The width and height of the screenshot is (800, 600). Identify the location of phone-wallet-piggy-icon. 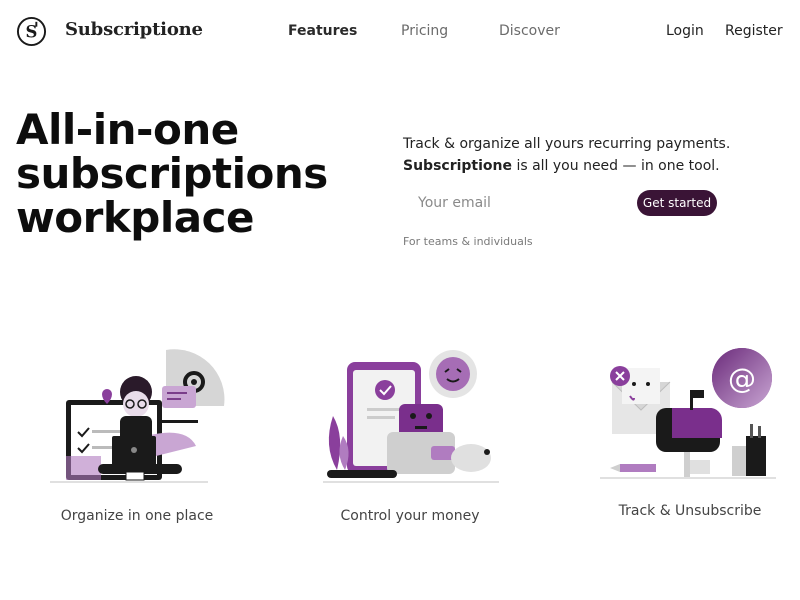
(411, 416).